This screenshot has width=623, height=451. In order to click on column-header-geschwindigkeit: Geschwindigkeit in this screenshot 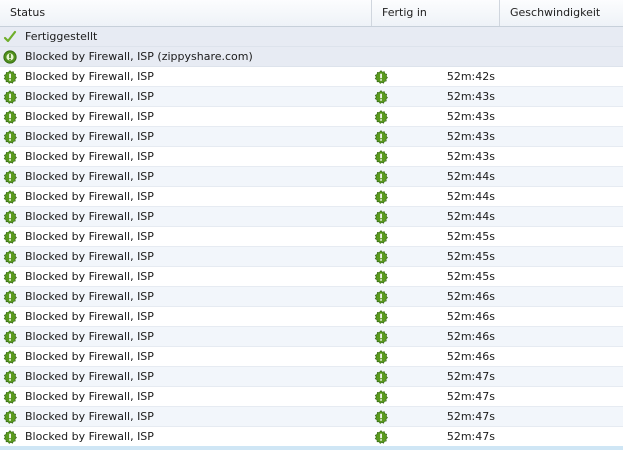, I will do `click(561, 13)`.